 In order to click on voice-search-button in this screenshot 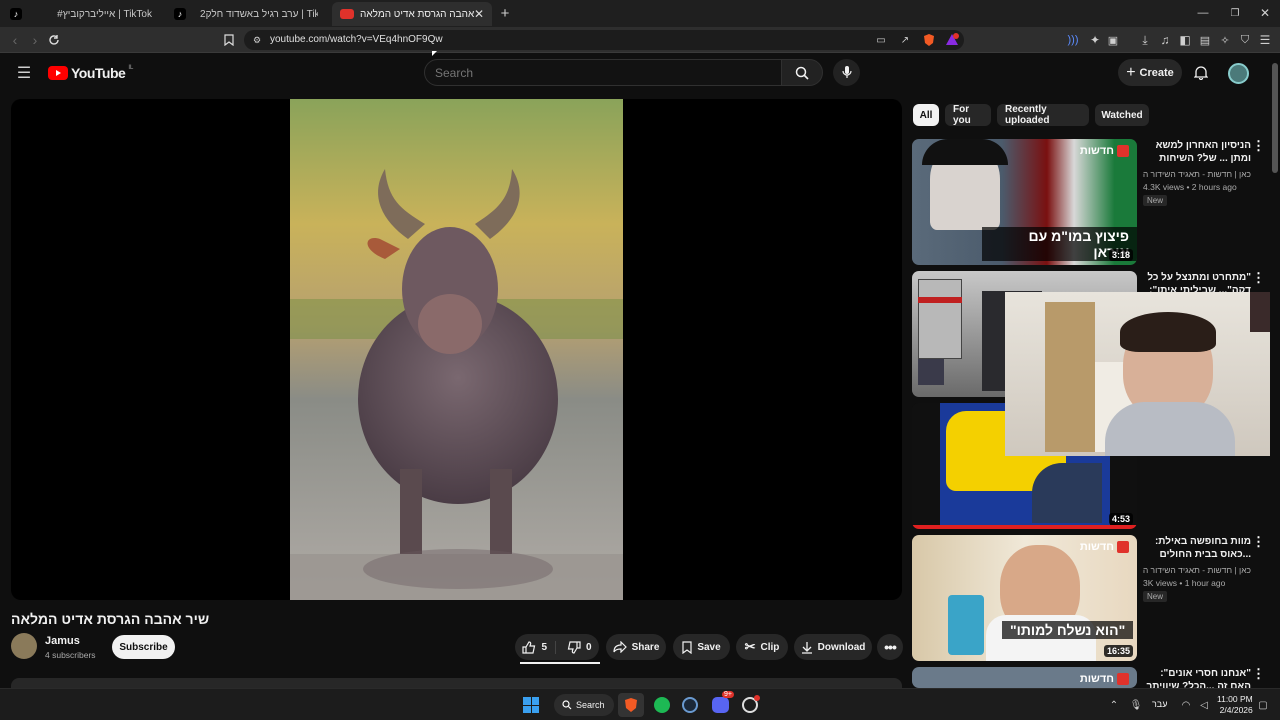, I will do `click(846, 72)`.